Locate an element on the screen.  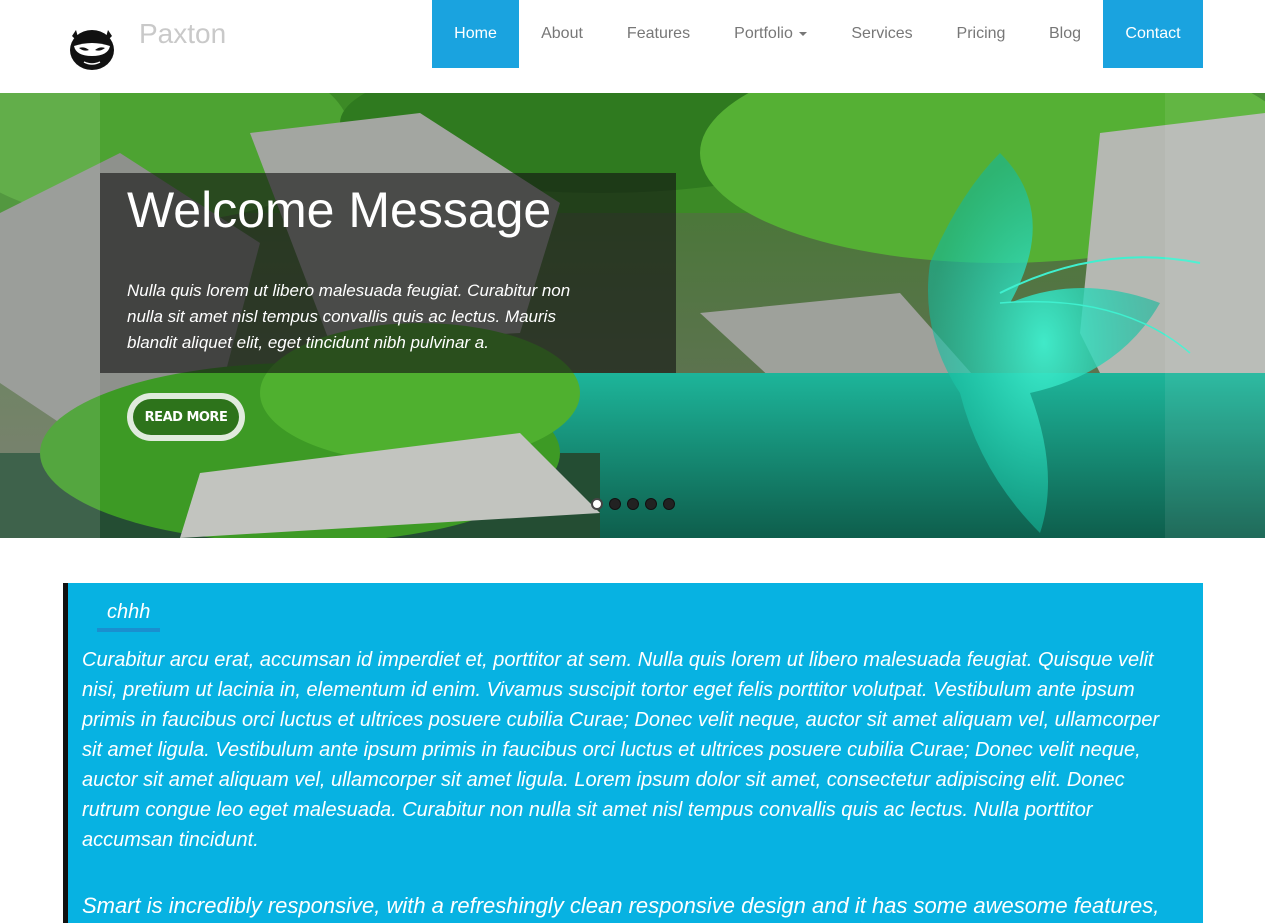
nav-about: About is located at coordinates (562, 34).